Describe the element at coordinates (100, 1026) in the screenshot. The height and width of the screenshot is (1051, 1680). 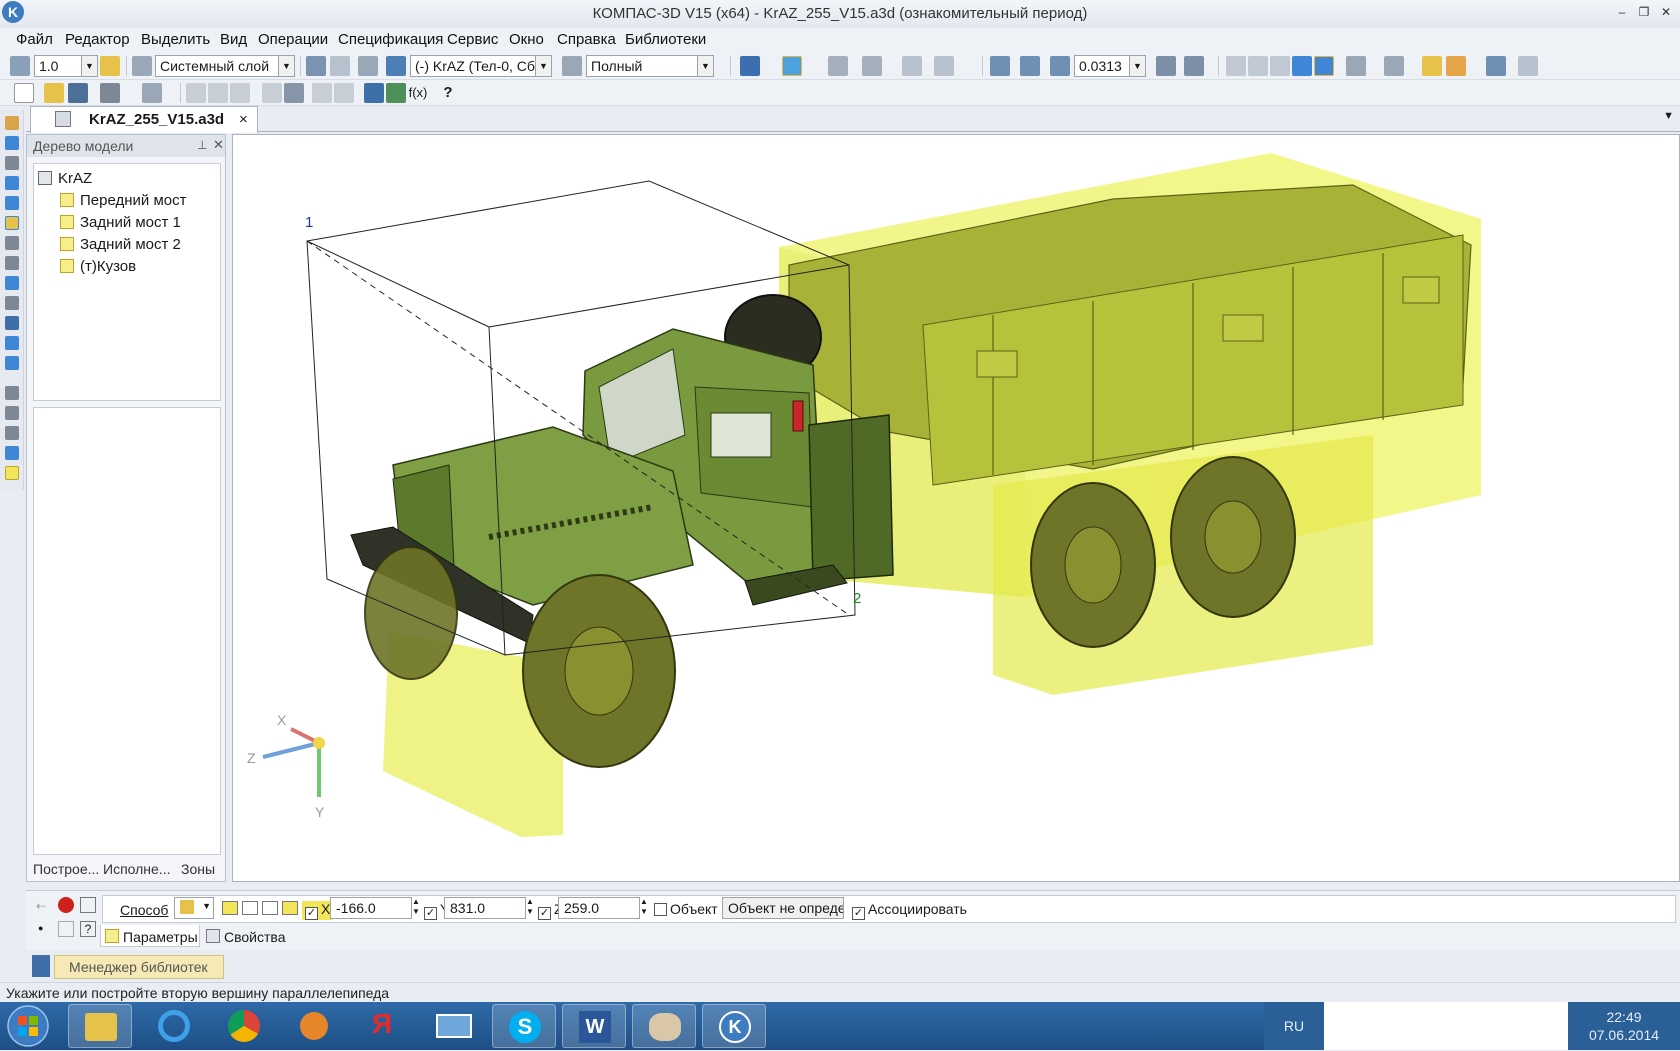
I see `taskbar-explorer` at that location.